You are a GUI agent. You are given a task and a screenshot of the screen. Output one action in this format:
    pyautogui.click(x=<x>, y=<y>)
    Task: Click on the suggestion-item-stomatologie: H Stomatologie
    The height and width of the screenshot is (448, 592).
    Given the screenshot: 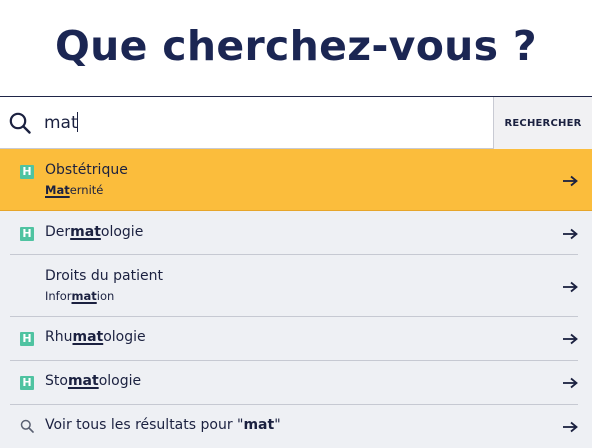 What is the action you would take?
    pyautogui.click(x=296, y=383)
    